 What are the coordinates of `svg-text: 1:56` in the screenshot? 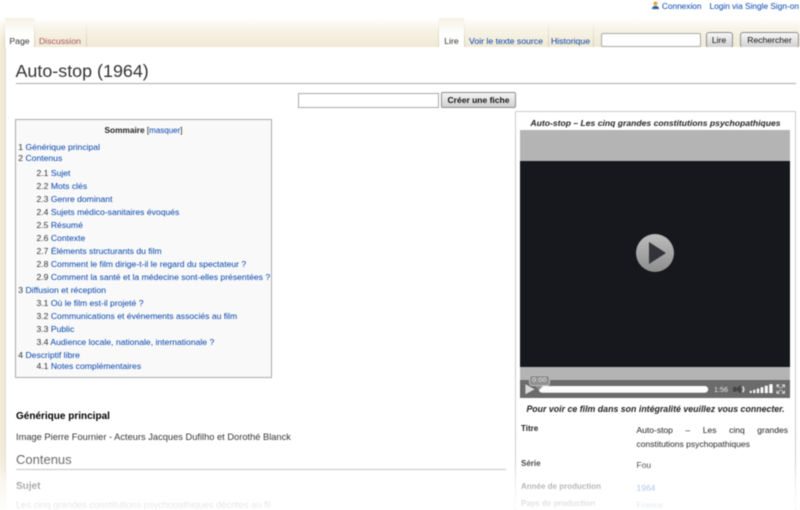 It's located at (721, 388).